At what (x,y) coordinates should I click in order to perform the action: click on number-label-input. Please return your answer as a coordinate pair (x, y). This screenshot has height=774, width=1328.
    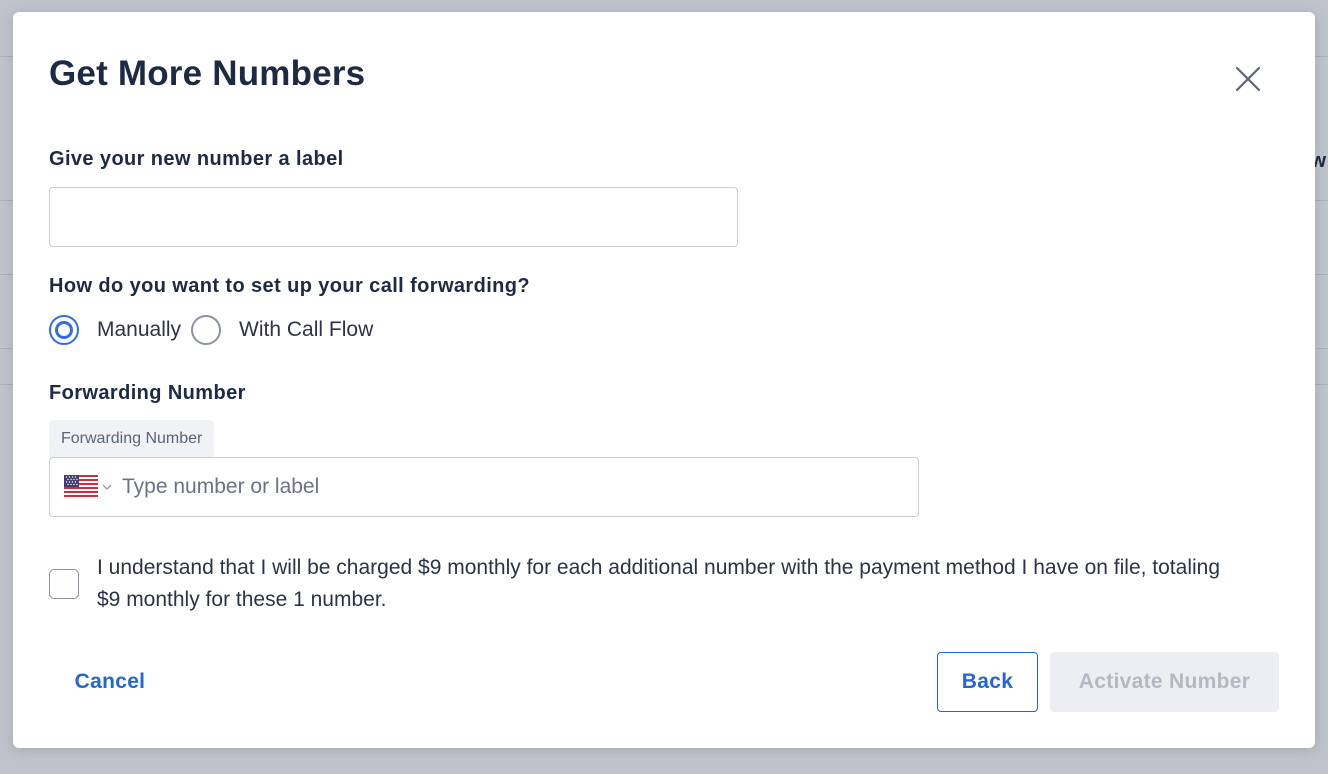
    Looking at the image, I should click on (393, 217).